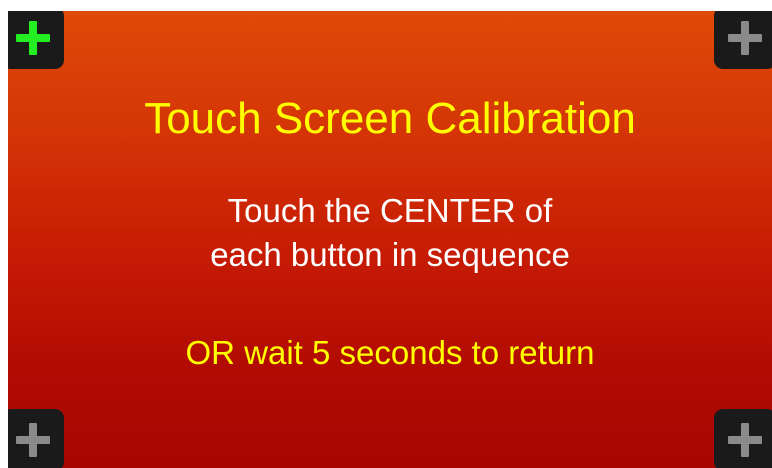  I want to click on calibration-target-top-left, so click(36, 40).